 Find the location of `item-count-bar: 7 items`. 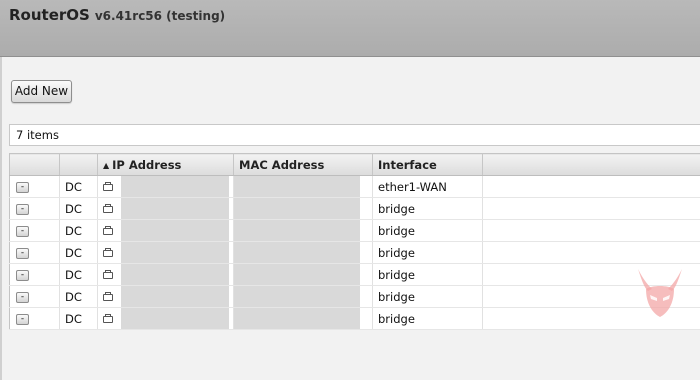

item-count-bar: 7 items is located at coordinates (354, 135).